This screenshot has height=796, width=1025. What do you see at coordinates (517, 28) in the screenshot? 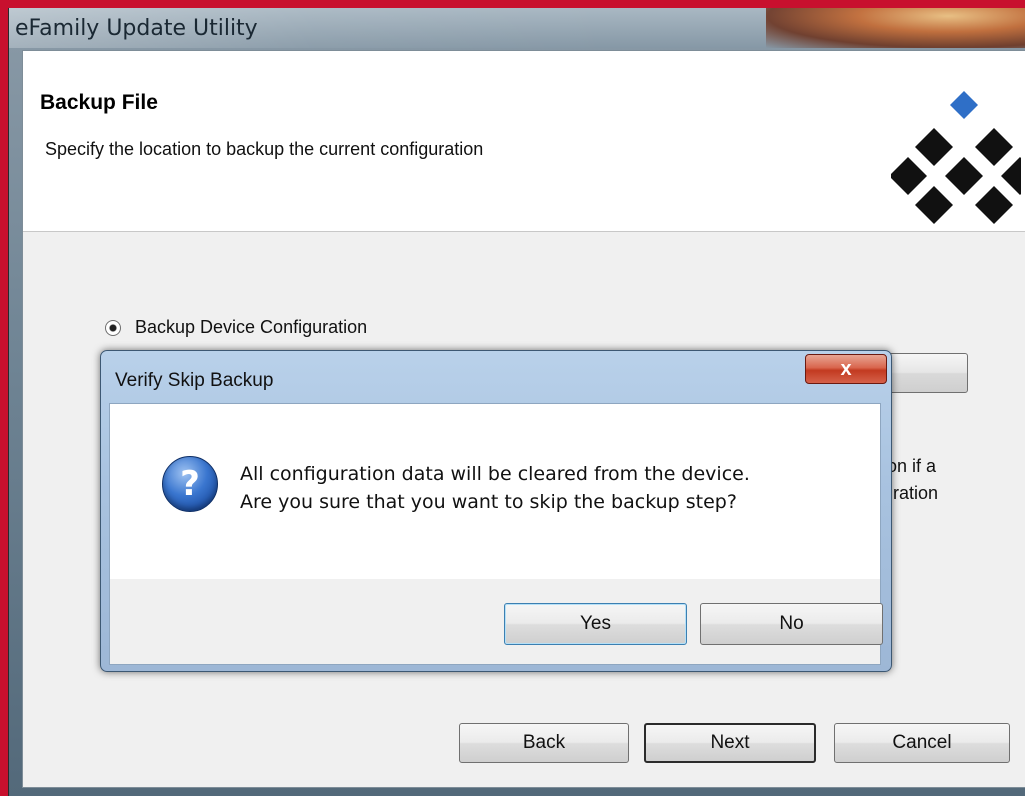
I see `wizard-titlebar: eFamily Update Utility` at bounding box center [517, 28].